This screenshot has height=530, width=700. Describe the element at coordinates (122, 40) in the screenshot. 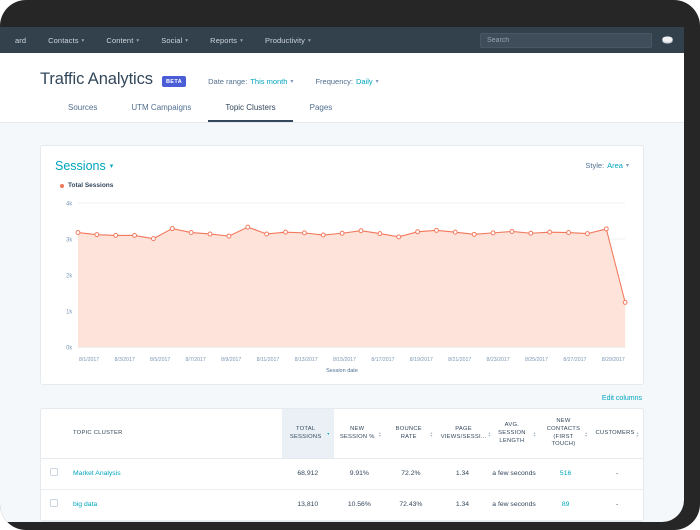

I see `nav-item-content: Content ▾` at that location.